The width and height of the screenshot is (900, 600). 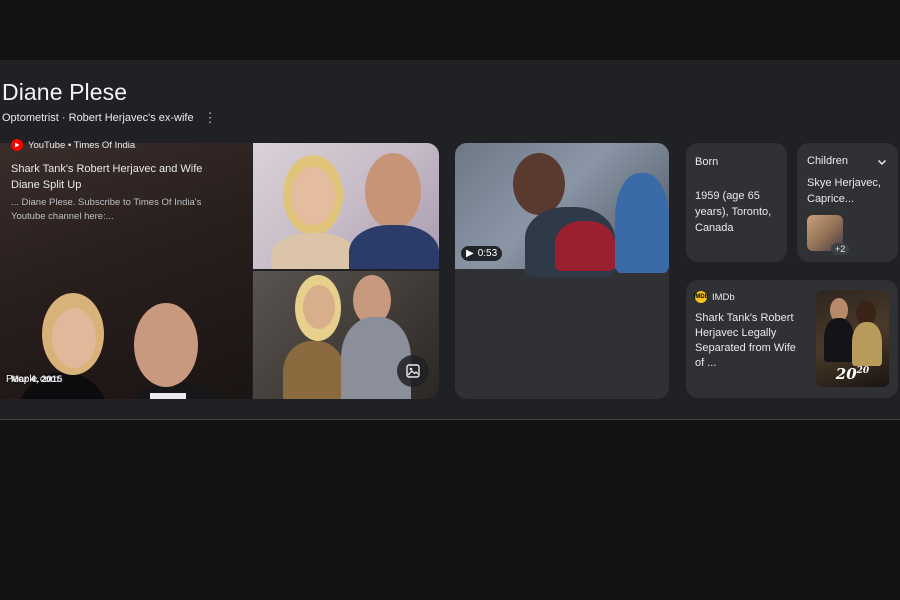 What do you see at coordinates (210, 117) in the screenshot?
I see `more-vert-icon: ⋮` at bounding box center [210, 117].